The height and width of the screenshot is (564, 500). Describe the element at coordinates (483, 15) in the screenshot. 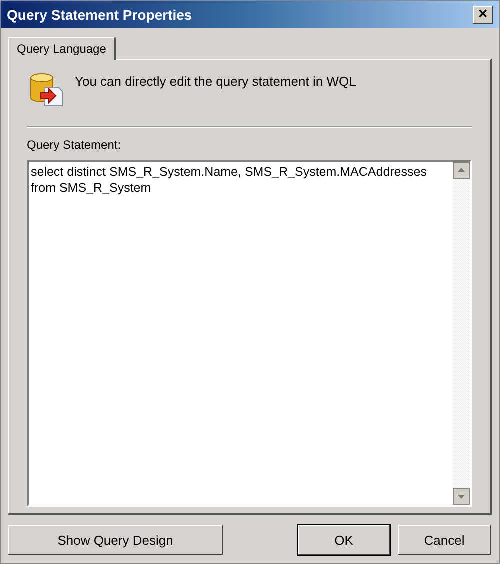

I see `close-button: ×` at that location.